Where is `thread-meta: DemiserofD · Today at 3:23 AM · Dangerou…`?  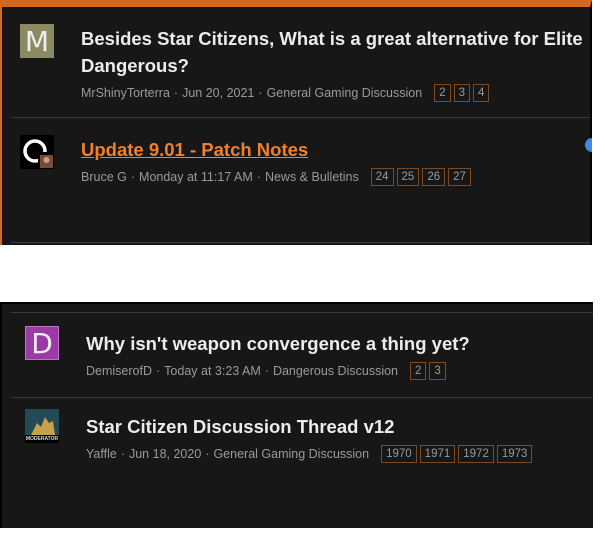 thread-meta: DemiserofD · Today at 3:23 AM · Dangerou… is located at coordinates (267, 371).